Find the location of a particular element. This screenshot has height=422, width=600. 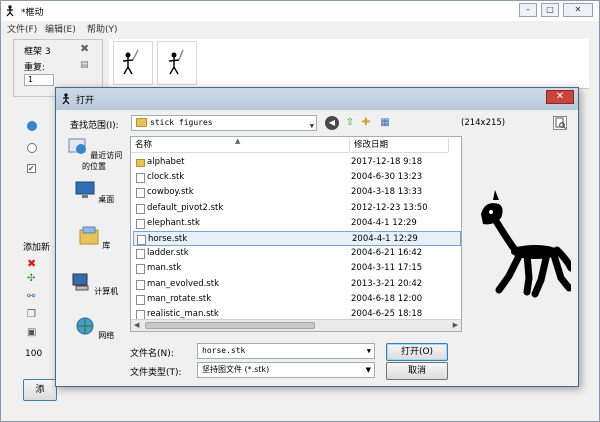

view-menu-icon: ▦ is located at coordinates (385, 123).